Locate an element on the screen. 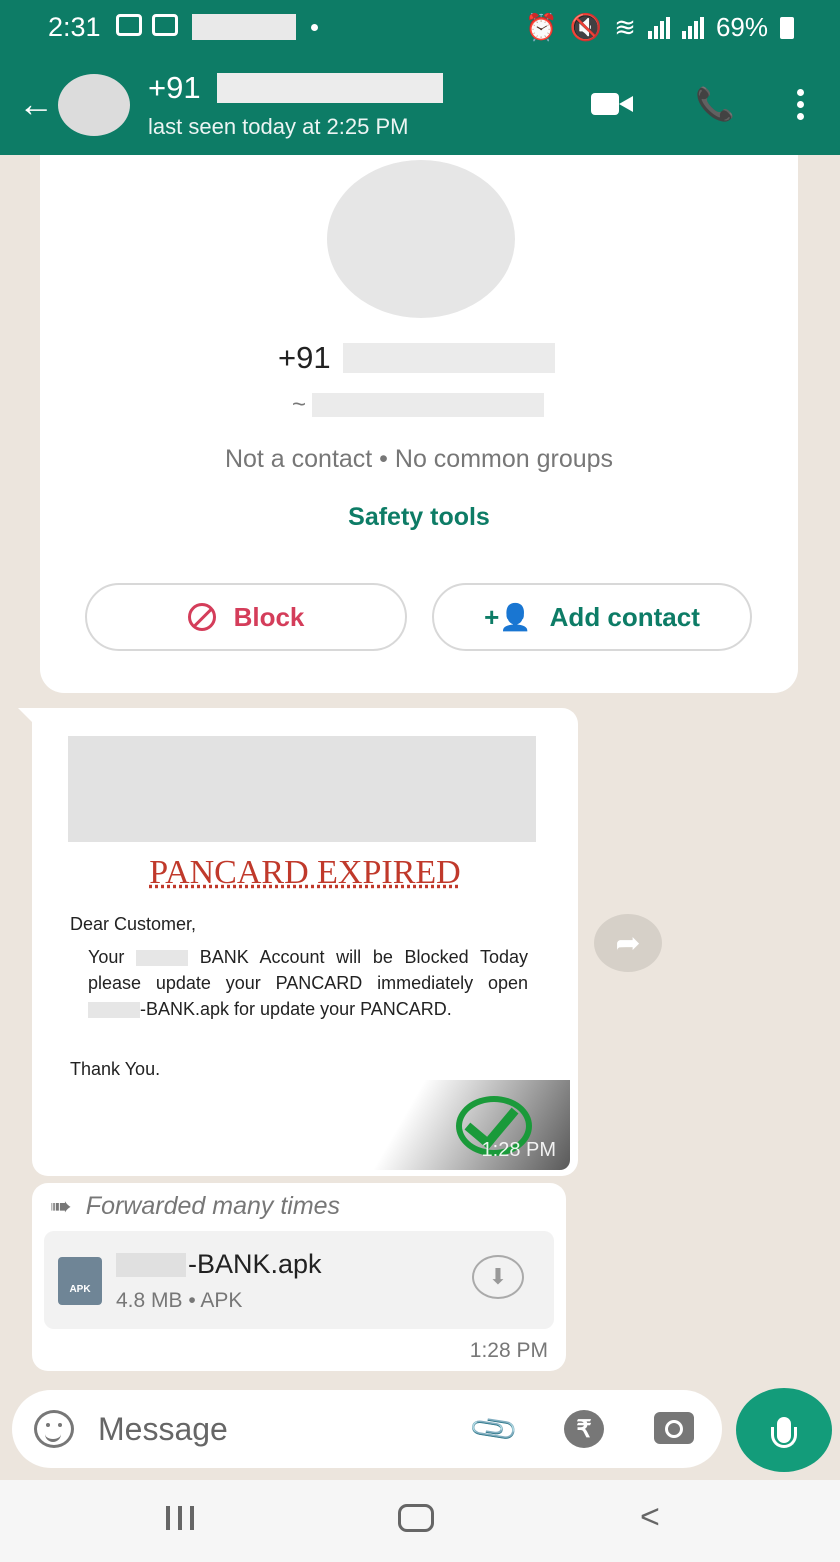 The width and height of the screenshot is (840, 1562). nickname-prefix: ~ is located at coordinates (299, 404).